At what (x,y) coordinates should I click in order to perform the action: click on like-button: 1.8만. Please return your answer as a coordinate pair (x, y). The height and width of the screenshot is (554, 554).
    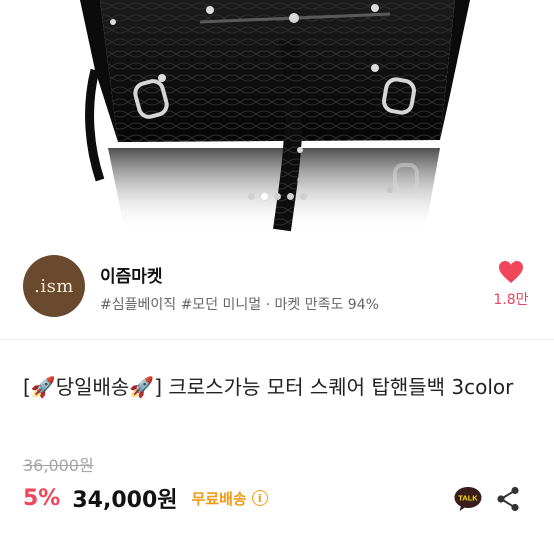
    Looking at the image, I should click on (511, 284).